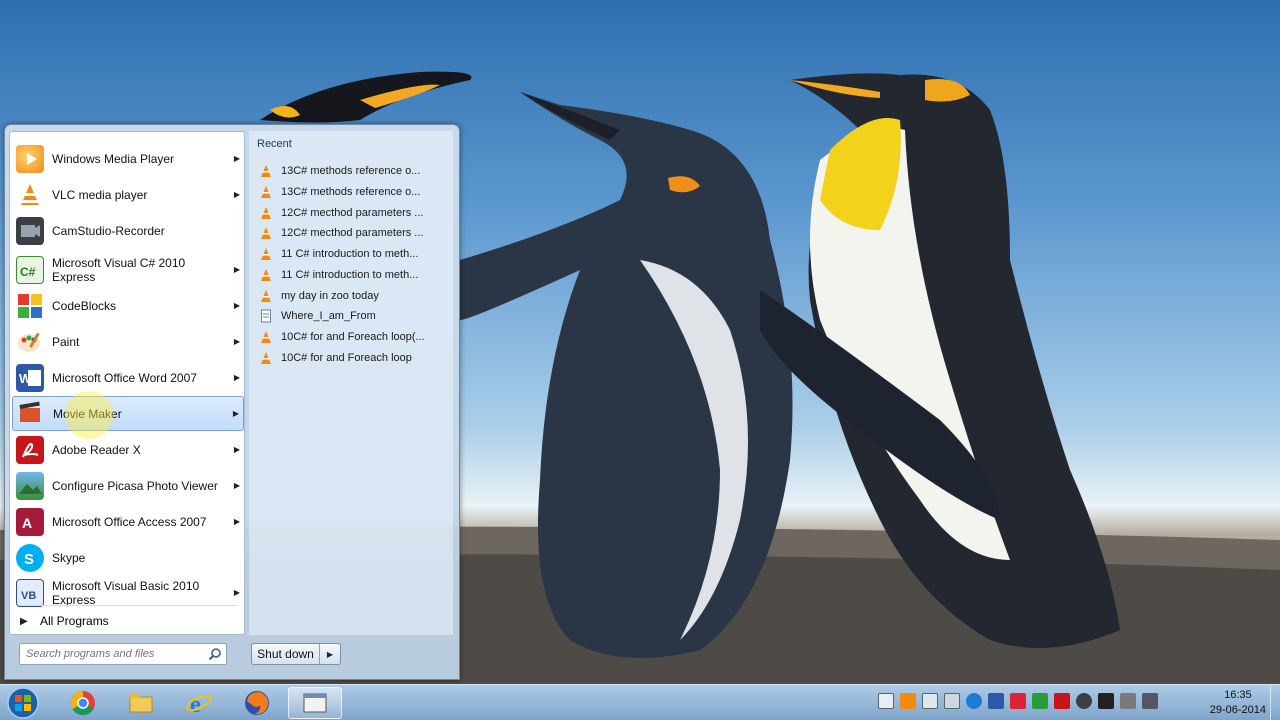 The width and height of the screenshot is (1280, 720). What do you see at coordinates (1084, 701) in the screenshot?
I see `tray-recorder-icon` at bounding box center [1084, 701].